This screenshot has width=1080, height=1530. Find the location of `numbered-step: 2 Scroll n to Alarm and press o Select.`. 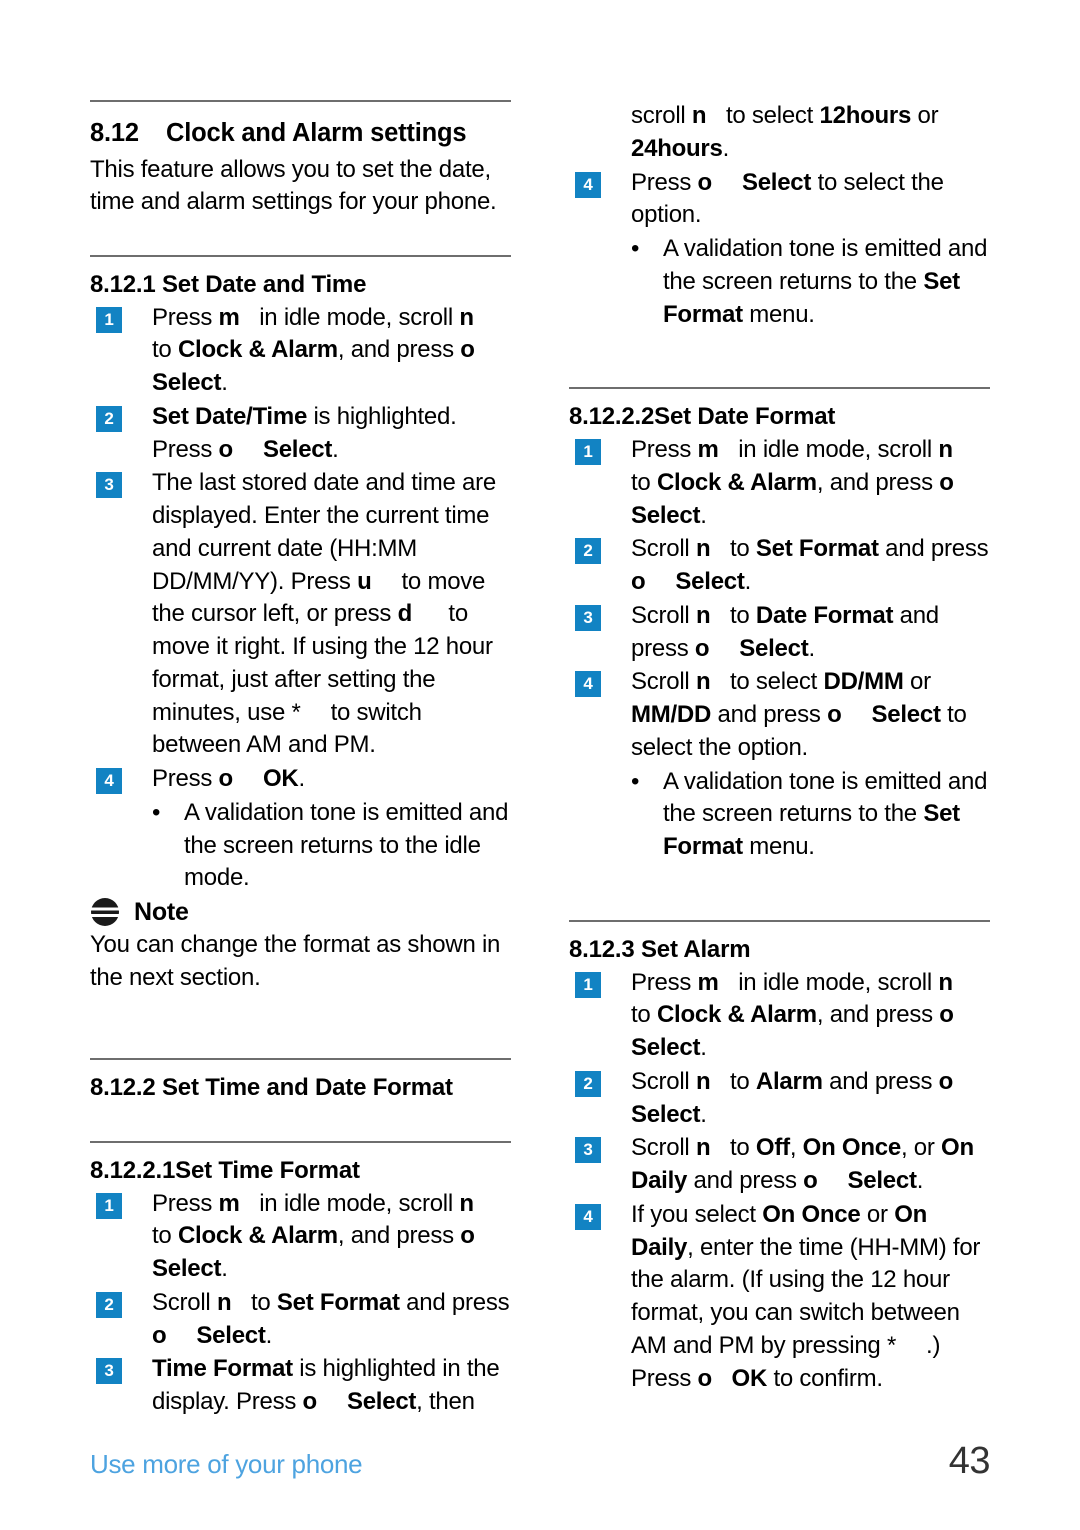

numbered-step: 2 Scroll n to Alarm and press o Select. is located at coordinates (779, 1099).